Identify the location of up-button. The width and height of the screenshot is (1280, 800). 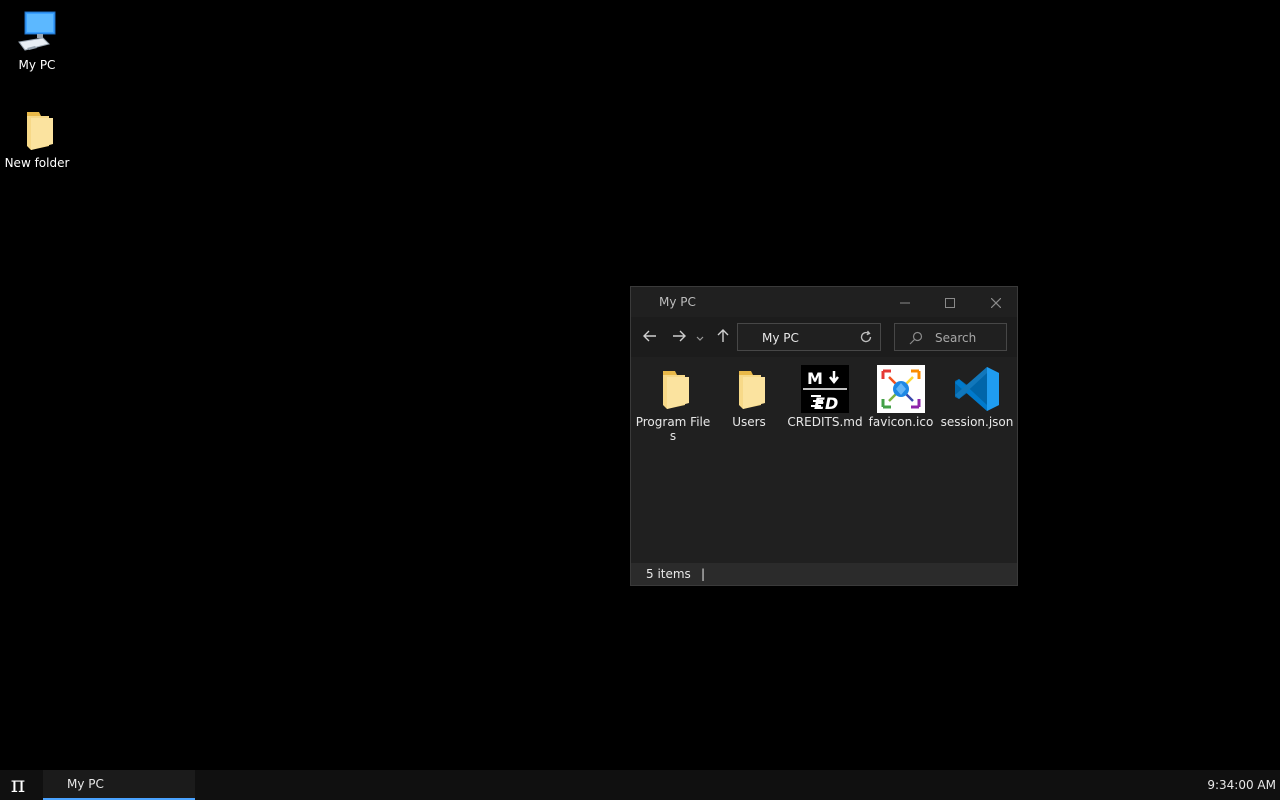
(723, 337).